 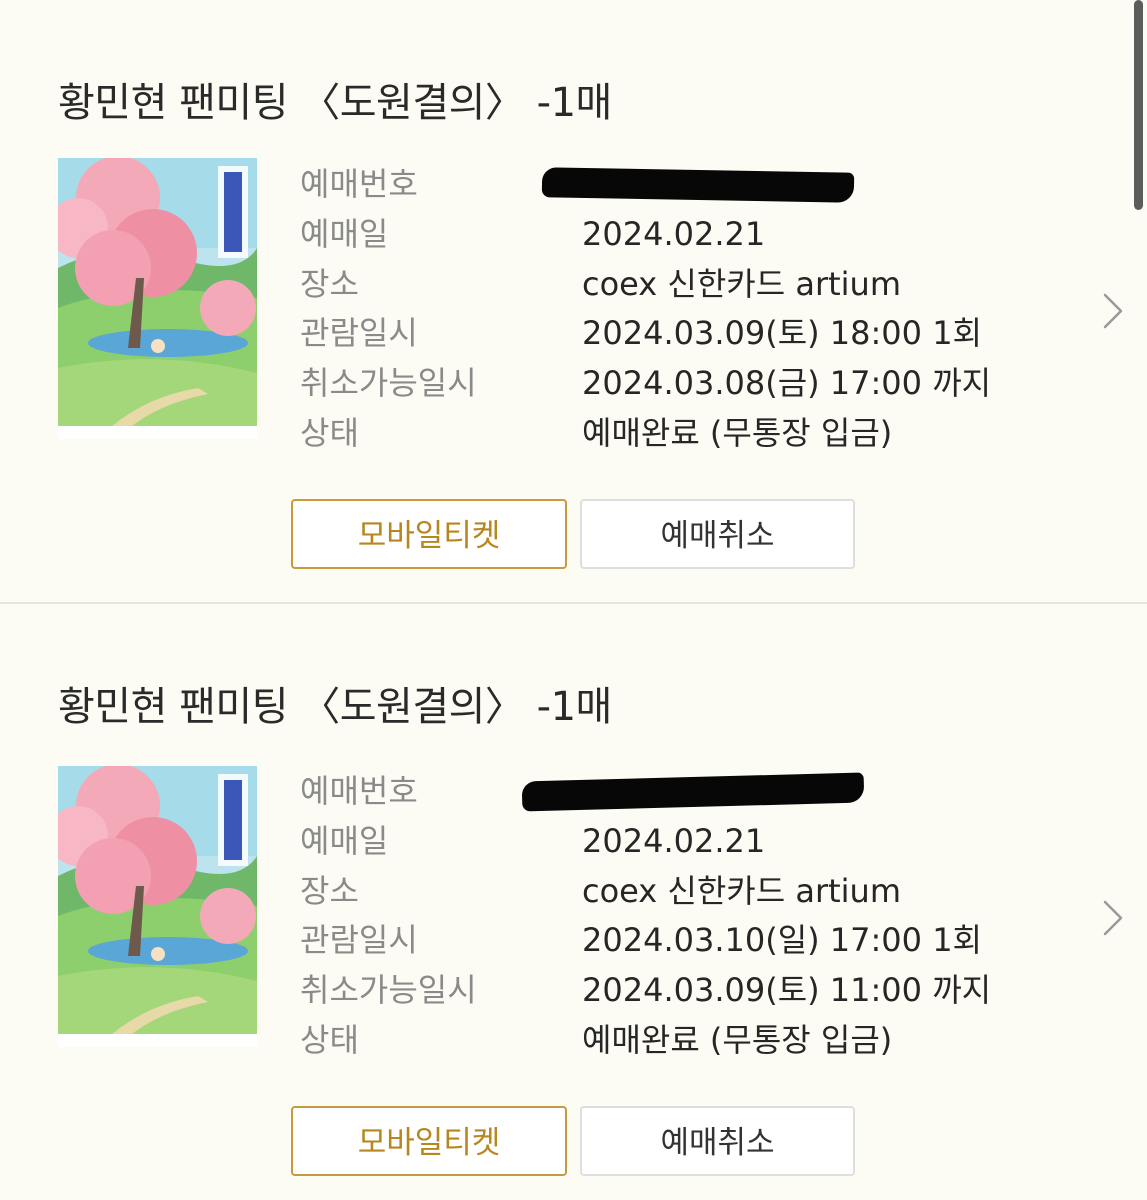 I want to click on info-row-show-datetime: 관람일시 2024.03.10(일) 17:00 1회, so click(x=690, y=941).